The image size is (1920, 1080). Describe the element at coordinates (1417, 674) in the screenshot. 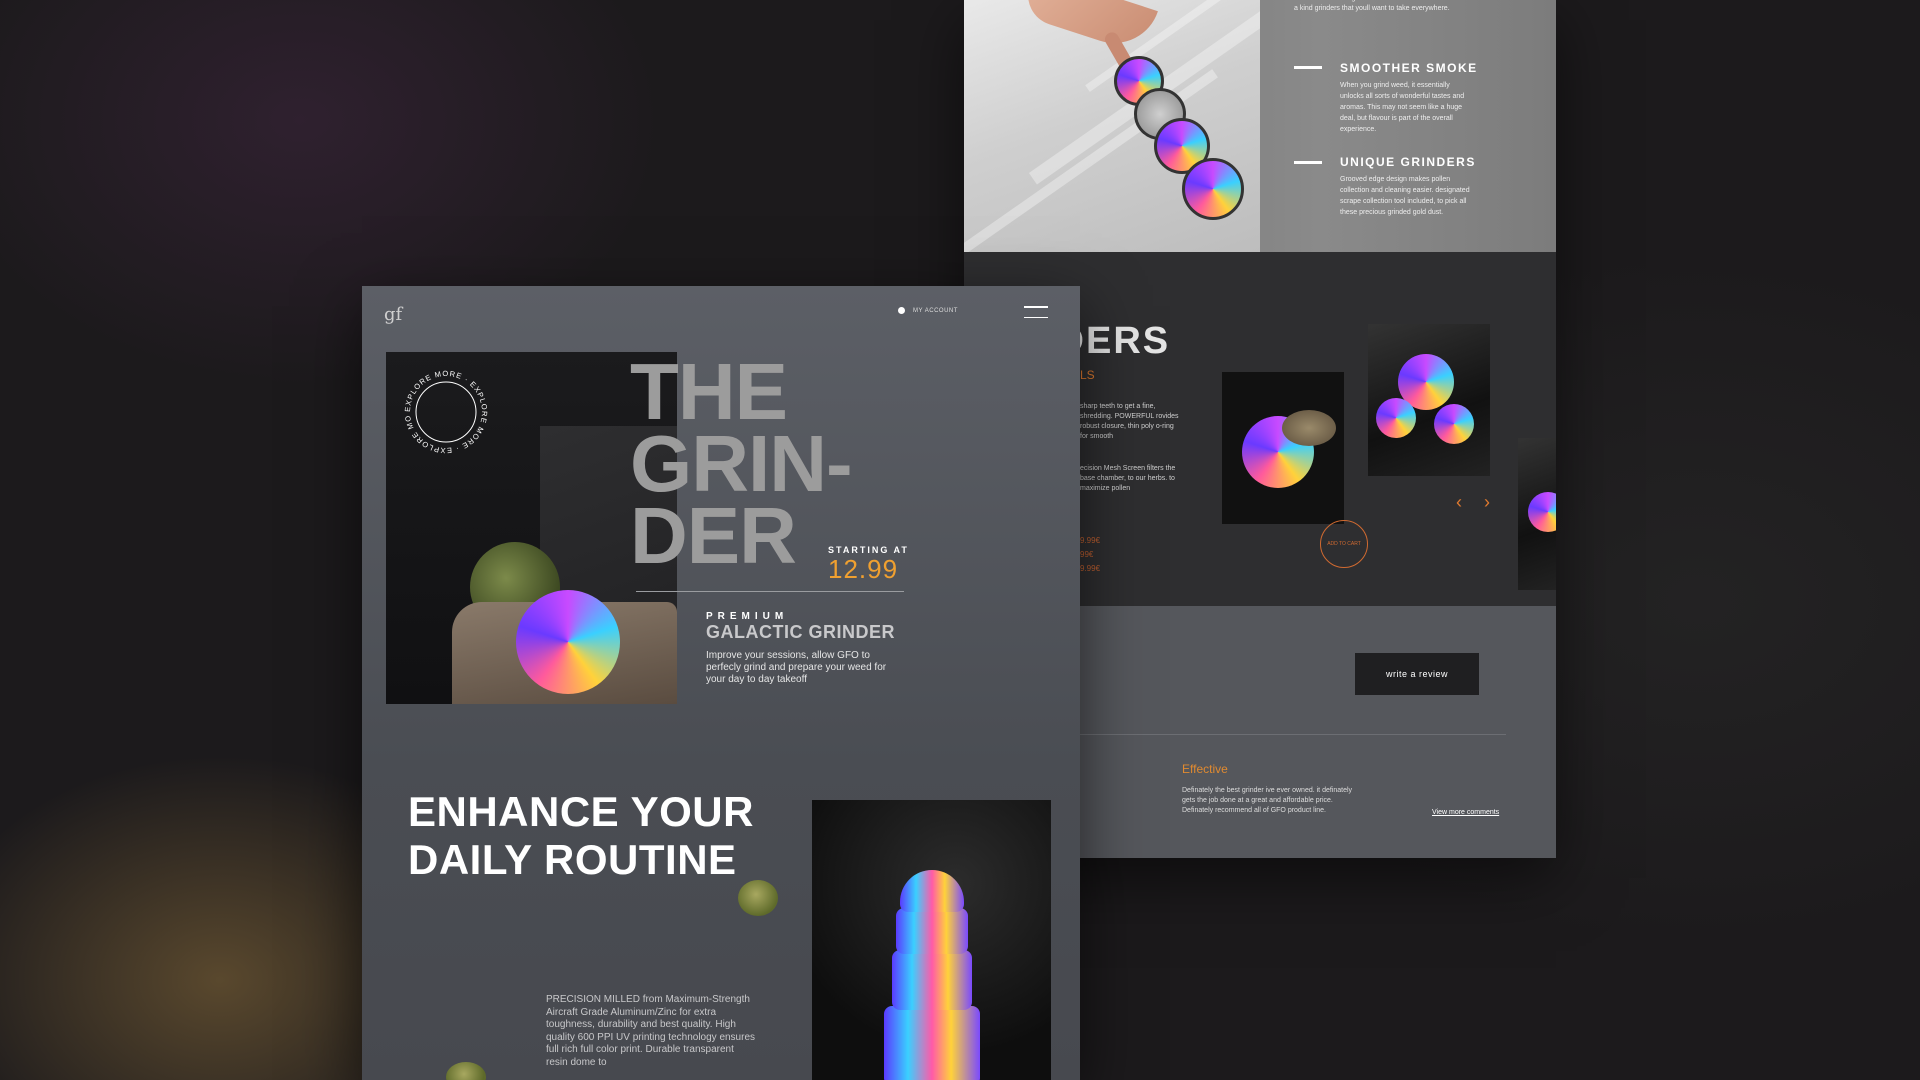

I see `write-review-button: write a review` at that location.